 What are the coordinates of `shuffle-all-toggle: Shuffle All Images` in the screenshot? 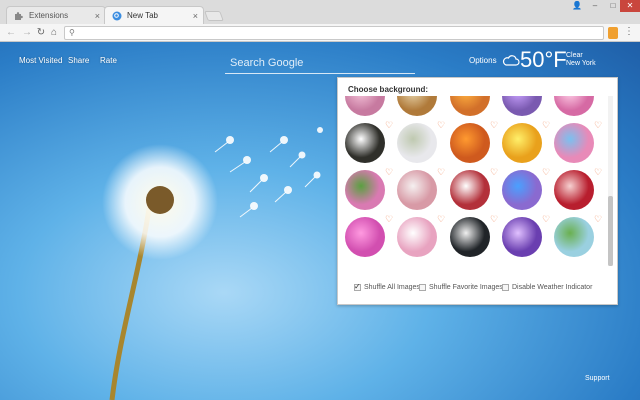 It's located at (387, 286).